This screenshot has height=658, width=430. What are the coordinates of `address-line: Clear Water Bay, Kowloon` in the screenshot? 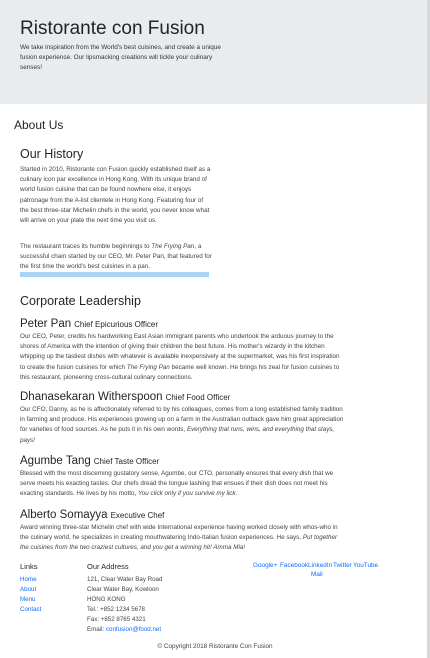 It's located at (123, 589).